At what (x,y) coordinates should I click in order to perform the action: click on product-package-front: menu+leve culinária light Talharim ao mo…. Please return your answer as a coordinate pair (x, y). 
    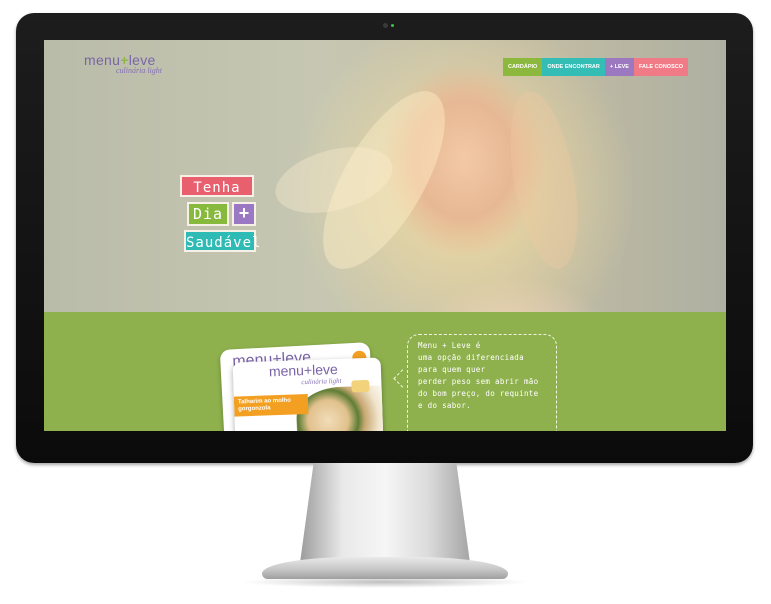
    Looking at the image, I should click on (308, 394).